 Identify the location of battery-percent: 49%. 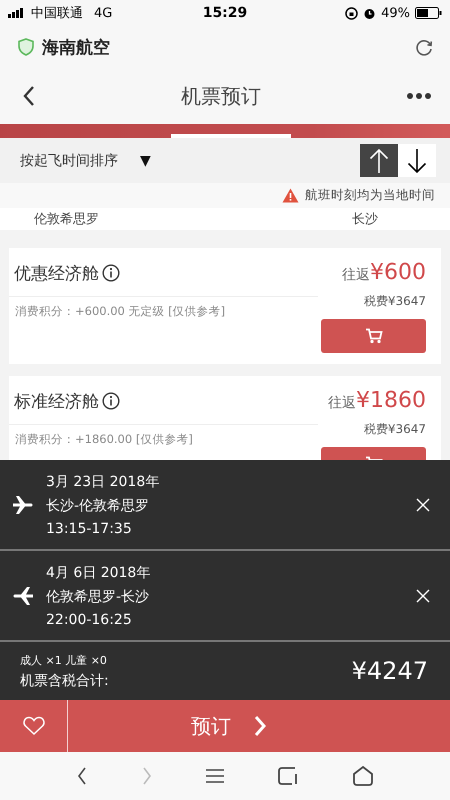
(395, 13).